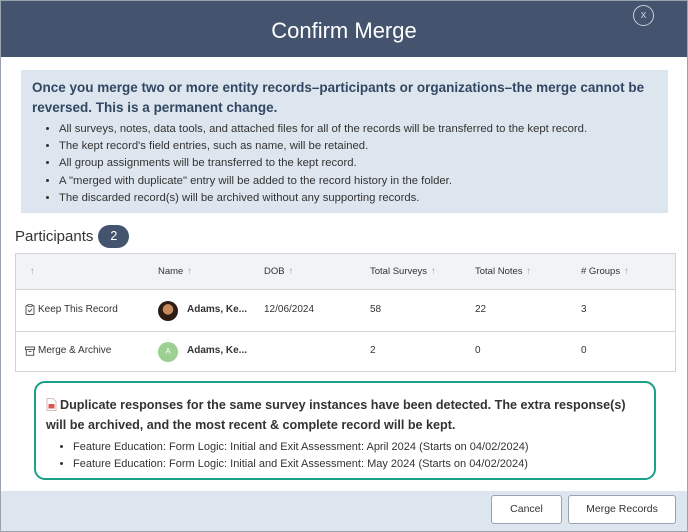  Describe the element at coordinates (376, 309) in the screenshot. I see `total-surveys-value: 58` at that location.